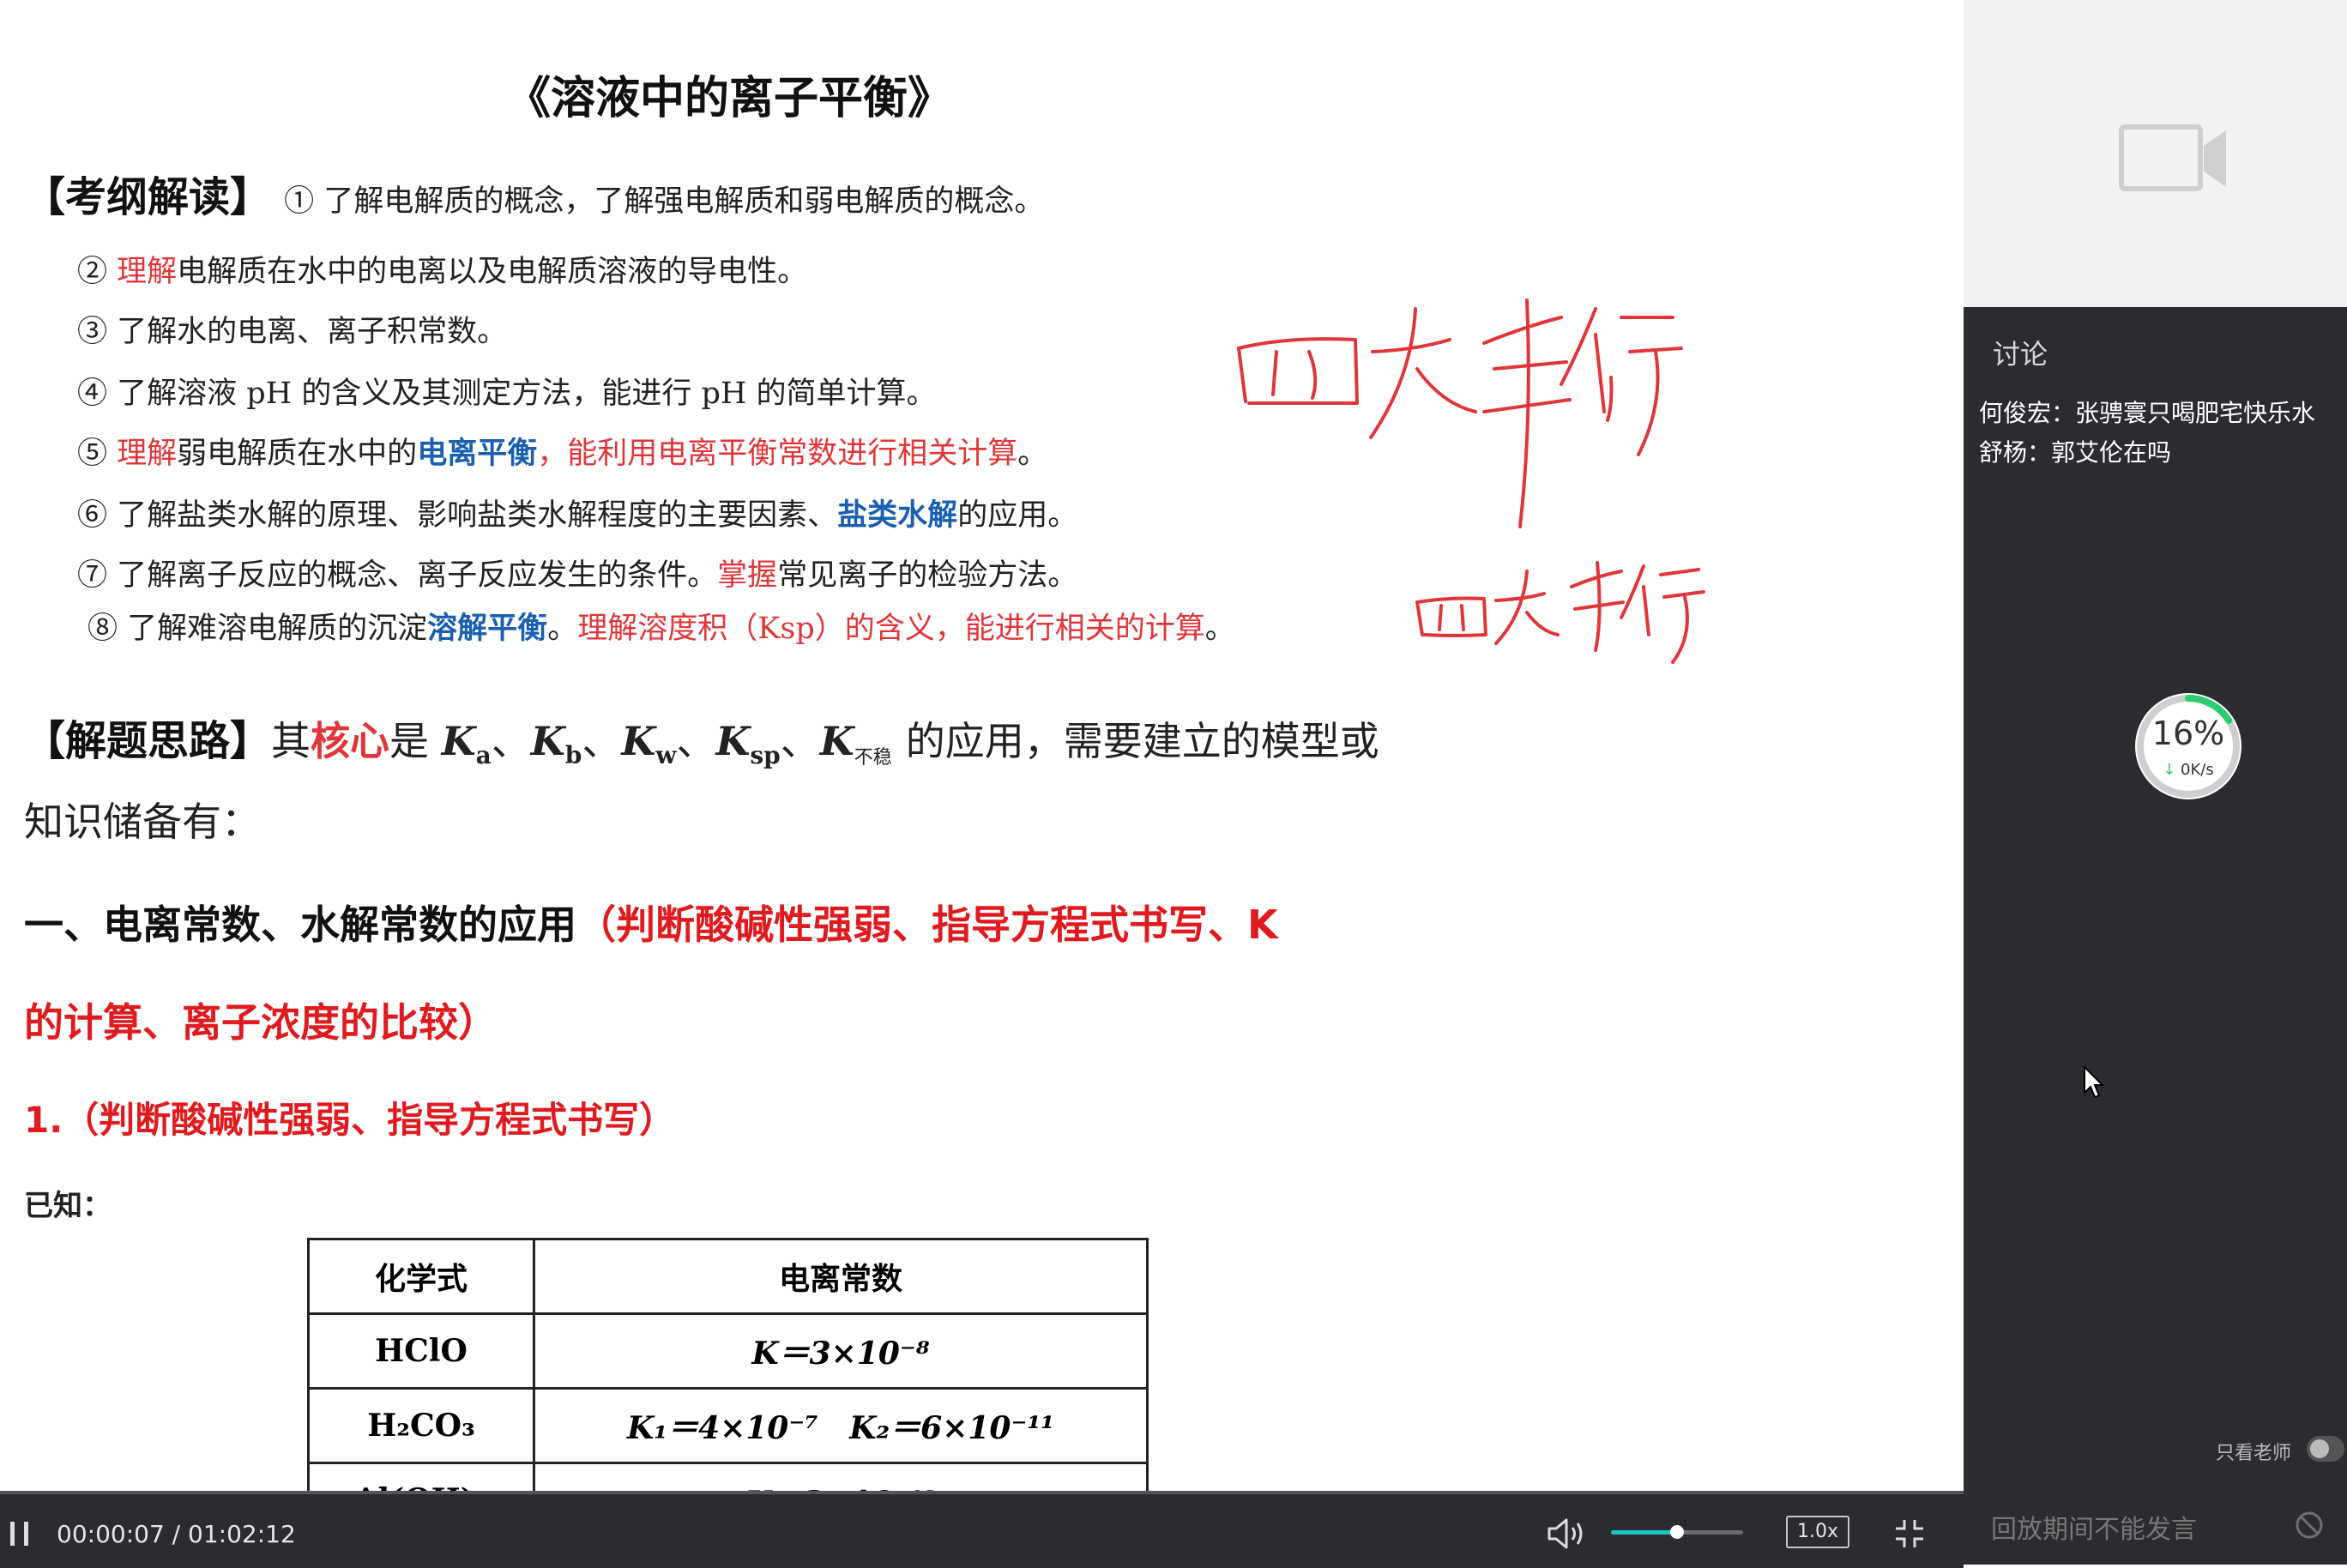 This screenshot has height=1568, width=2347. What do you see at coordinates (477, 453) in the screenshot?
I see `outline-segment: 电离平衡` at bounding box center [477, 453].